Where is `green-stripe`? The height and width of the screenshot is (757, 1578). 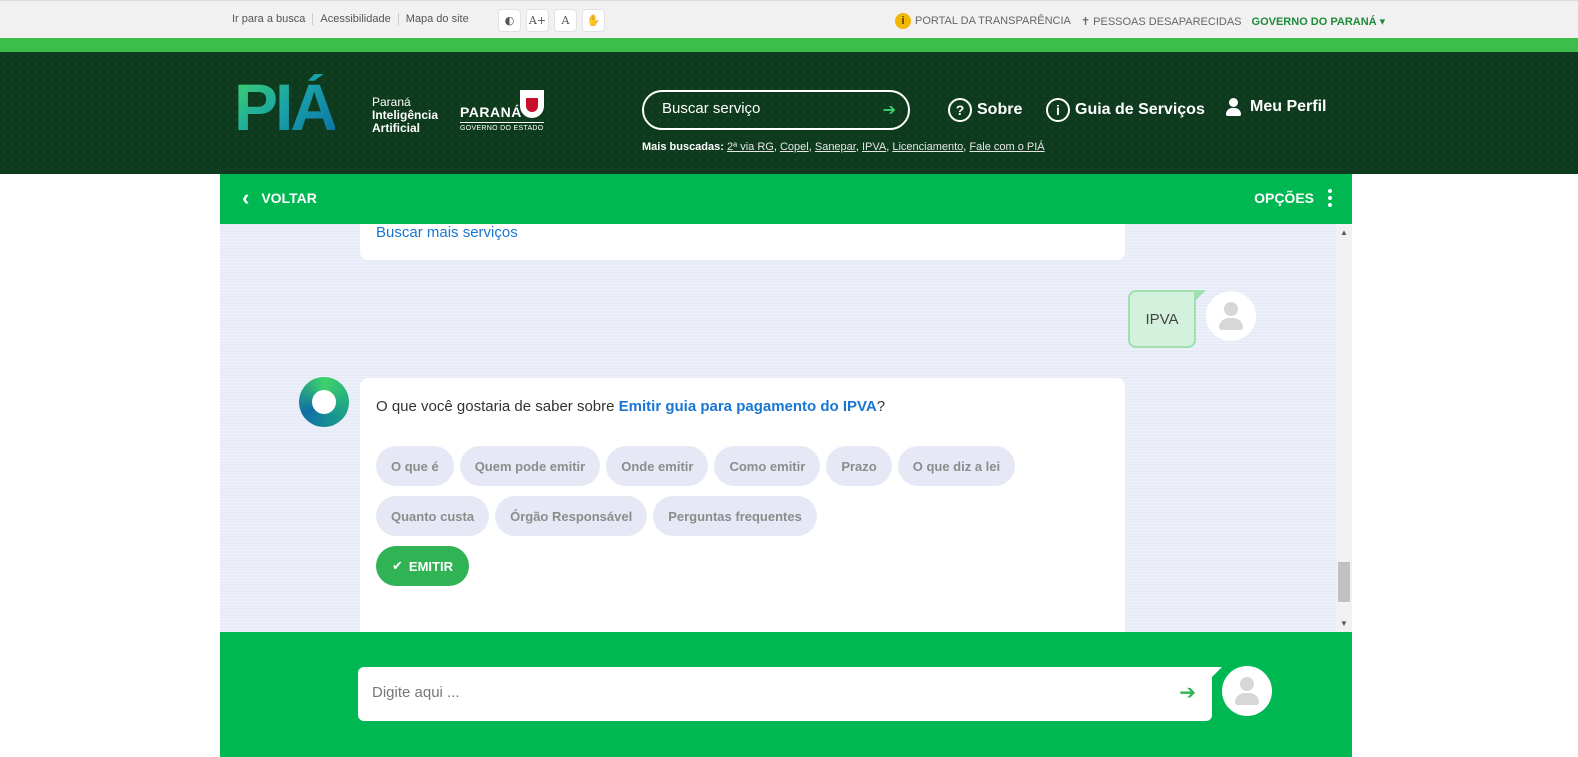 green-stripe is located at coordinates (789, 45).